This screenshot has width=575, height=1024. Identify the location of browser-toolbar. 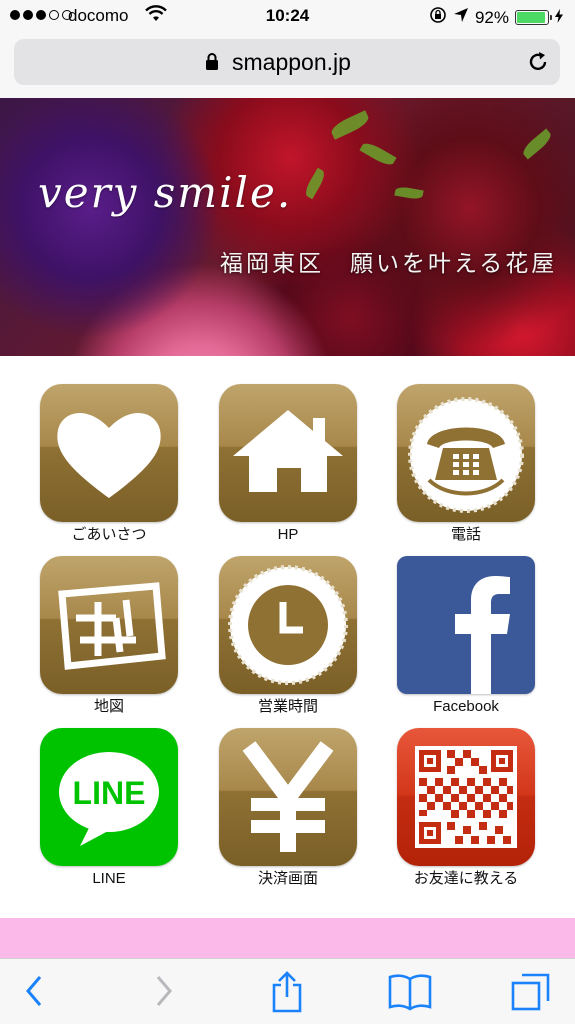
(287, 991).